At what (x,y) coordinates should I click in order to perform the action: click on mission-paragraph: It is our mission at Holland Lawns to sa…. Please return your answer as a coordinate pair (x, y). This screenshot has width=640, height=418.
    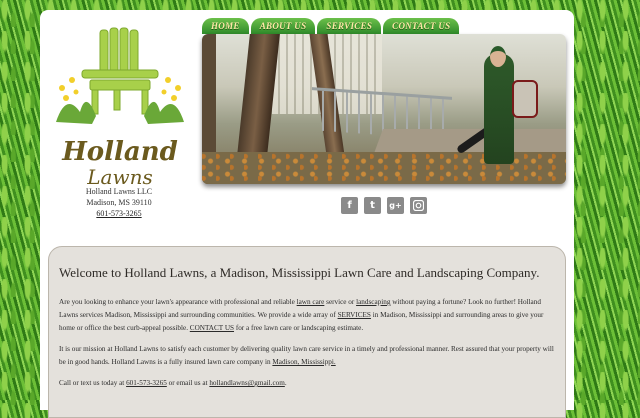
    Looking at the image, I should click on (309, 356).